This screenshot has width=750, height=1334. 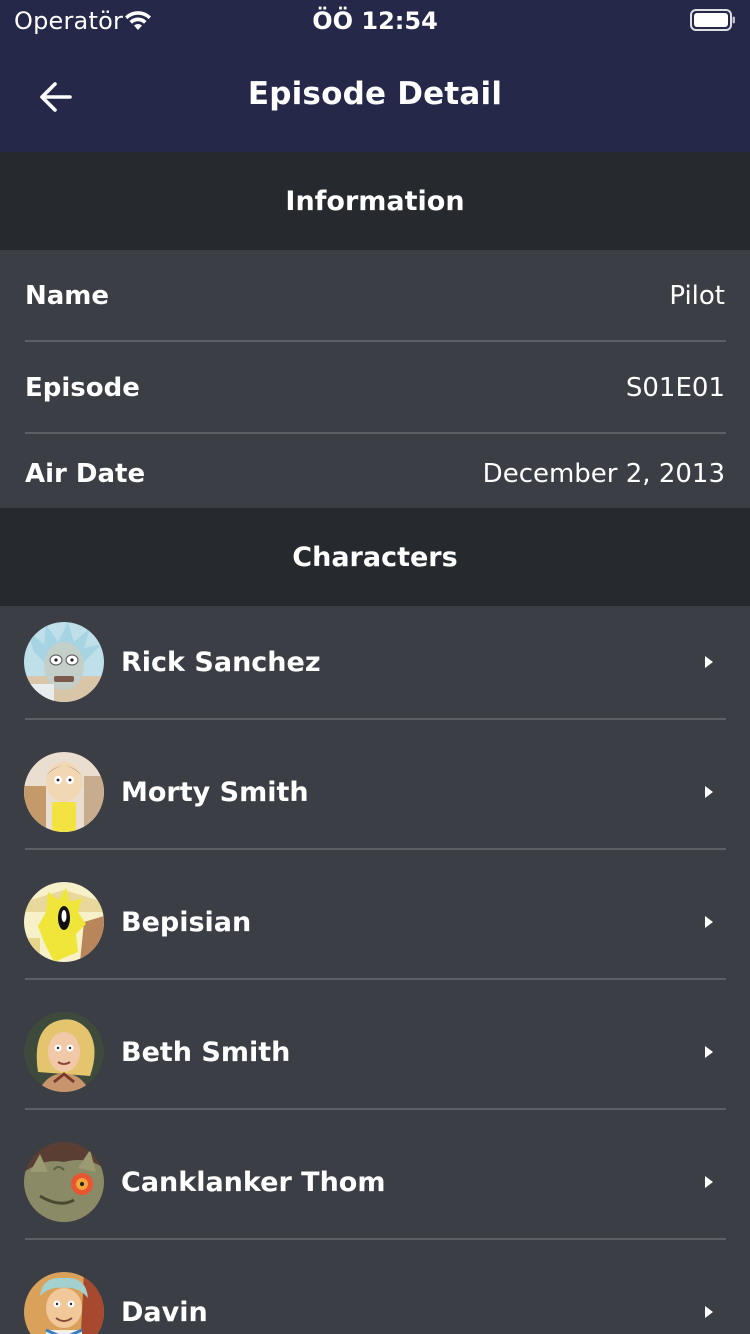 I want to click on page-title: Episode Detail, so click(x=375, y=94).